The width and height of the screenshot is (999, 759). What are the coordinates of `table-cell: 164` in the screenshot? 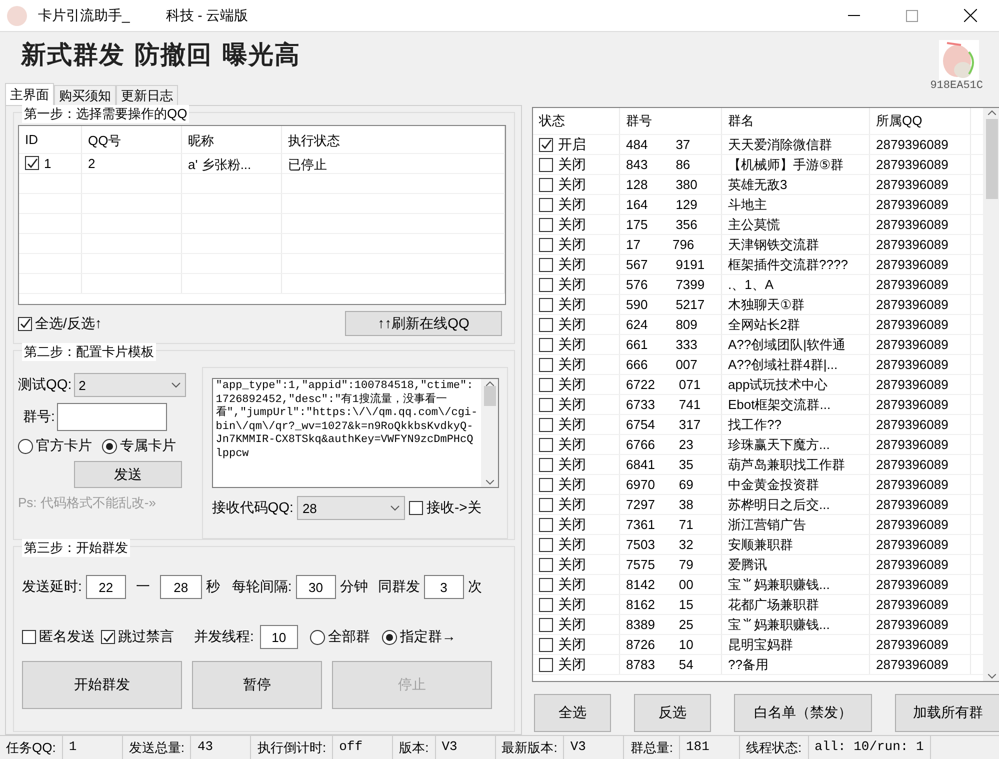 It's located at (637, 204).